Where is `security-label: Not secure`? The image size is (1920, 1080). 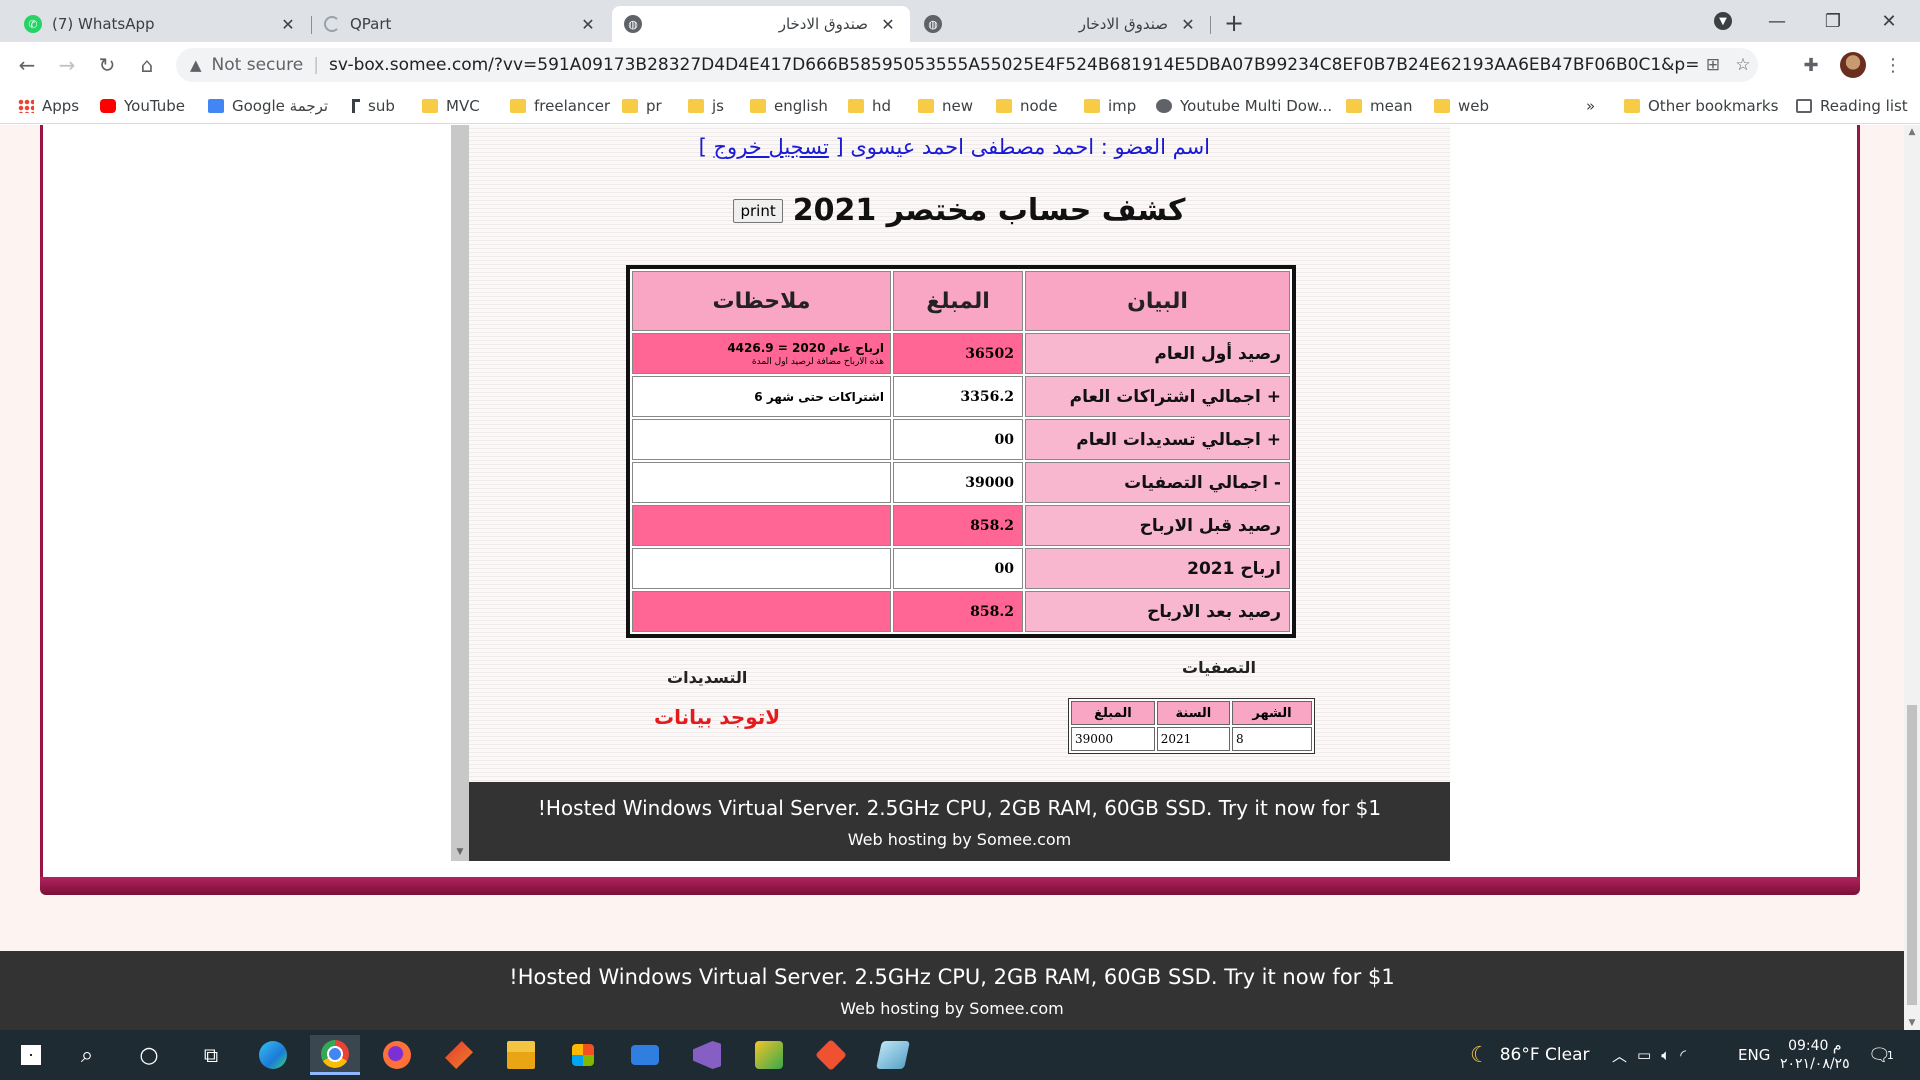
security-label: Not secure is located at coordinates (258, 65).